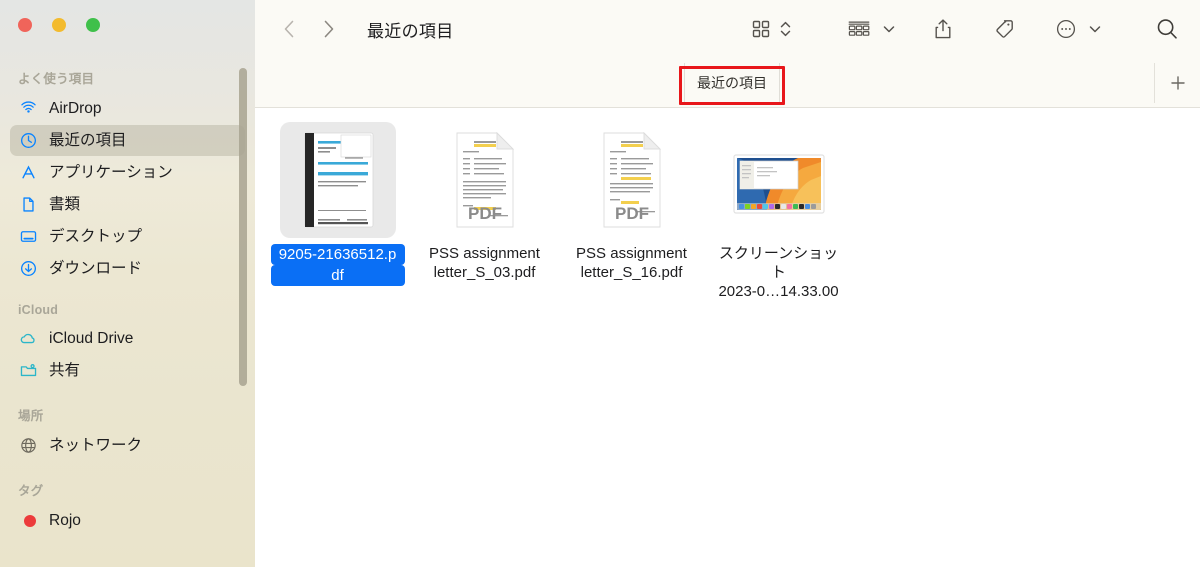  Describe the element at coordinates (127, 108) in the screenshot. I see `sidebar-item-airdrop: AirDrop` at that location.